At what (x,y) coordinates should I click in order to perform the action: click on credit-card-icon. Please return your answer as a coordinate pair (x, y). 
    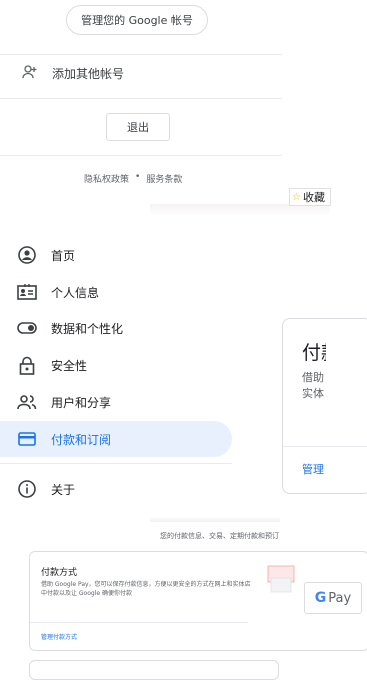
    Looking at the image, I should click on (27, 439).